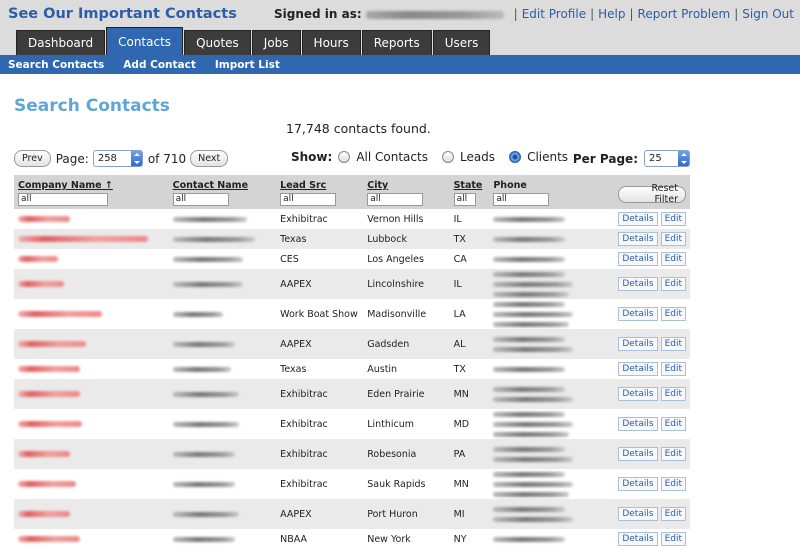  What do you see at coordinates (276, 42) in the screenshot?
I see `tab-jobs: Jobs` at bounding box center [276, 42].